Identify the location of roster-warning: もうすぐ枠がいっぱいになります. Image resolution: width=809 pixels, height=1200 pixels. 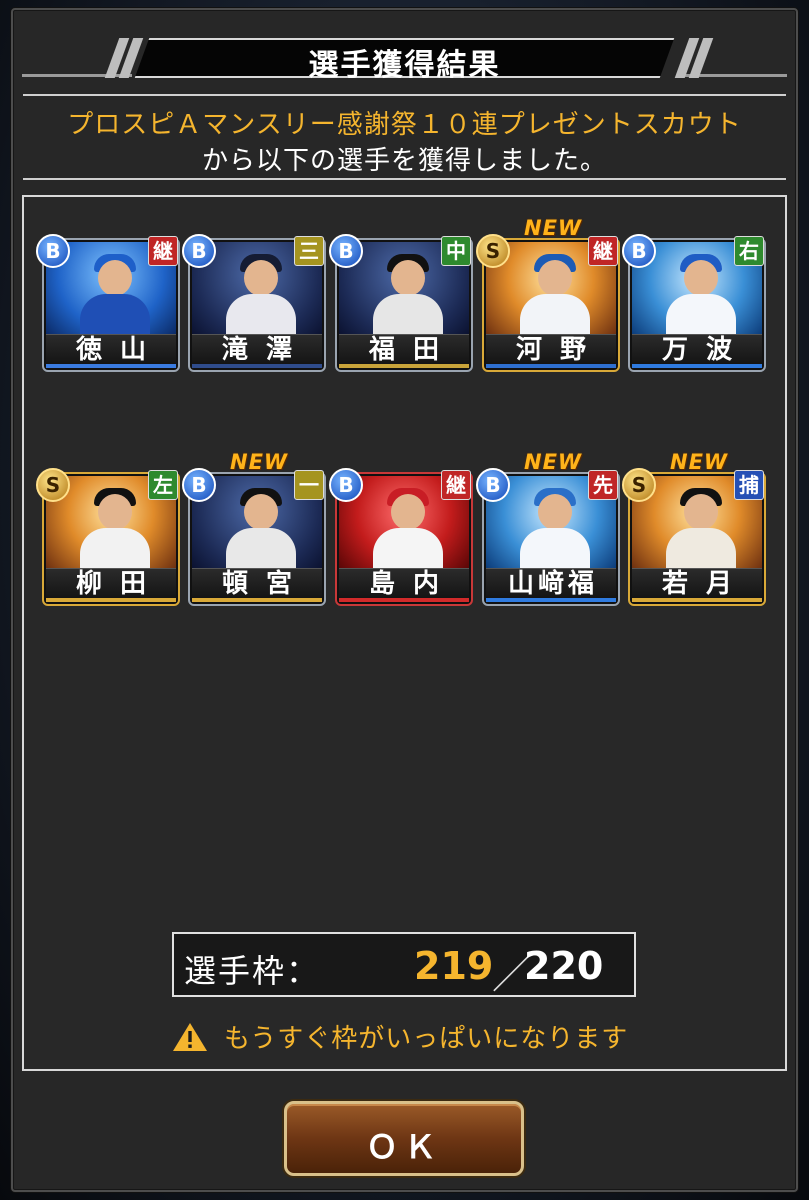
(412, 1035).